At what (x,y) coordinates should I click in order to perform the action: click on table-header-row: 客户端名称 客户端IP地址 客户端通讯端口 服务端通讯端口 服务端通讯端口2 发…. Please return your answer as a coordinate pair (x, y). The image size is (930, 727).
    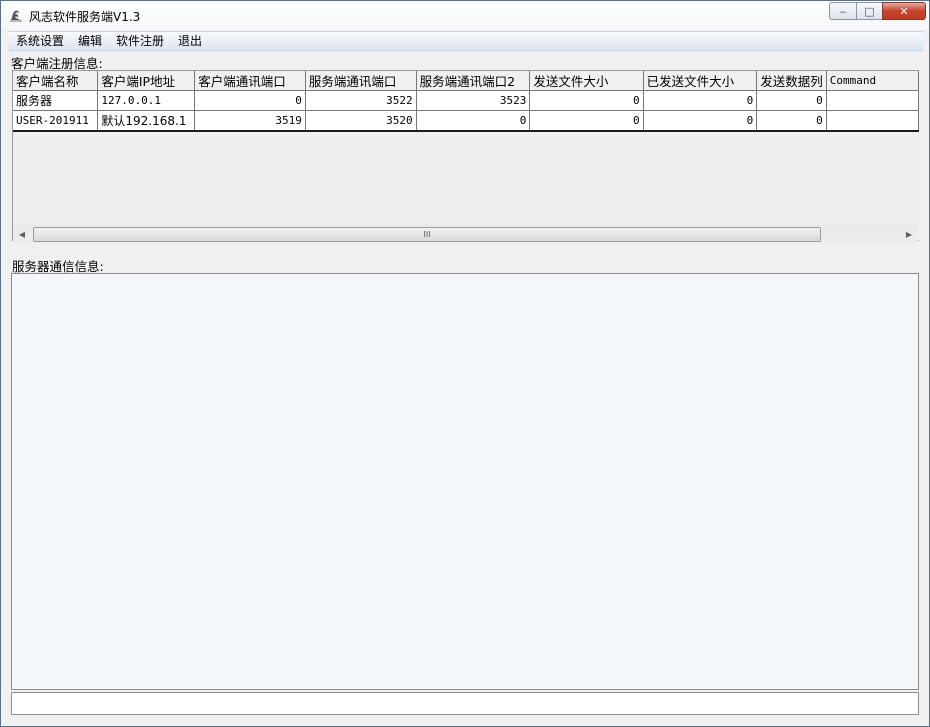
    Looking at the image, I should click on (466, 81).